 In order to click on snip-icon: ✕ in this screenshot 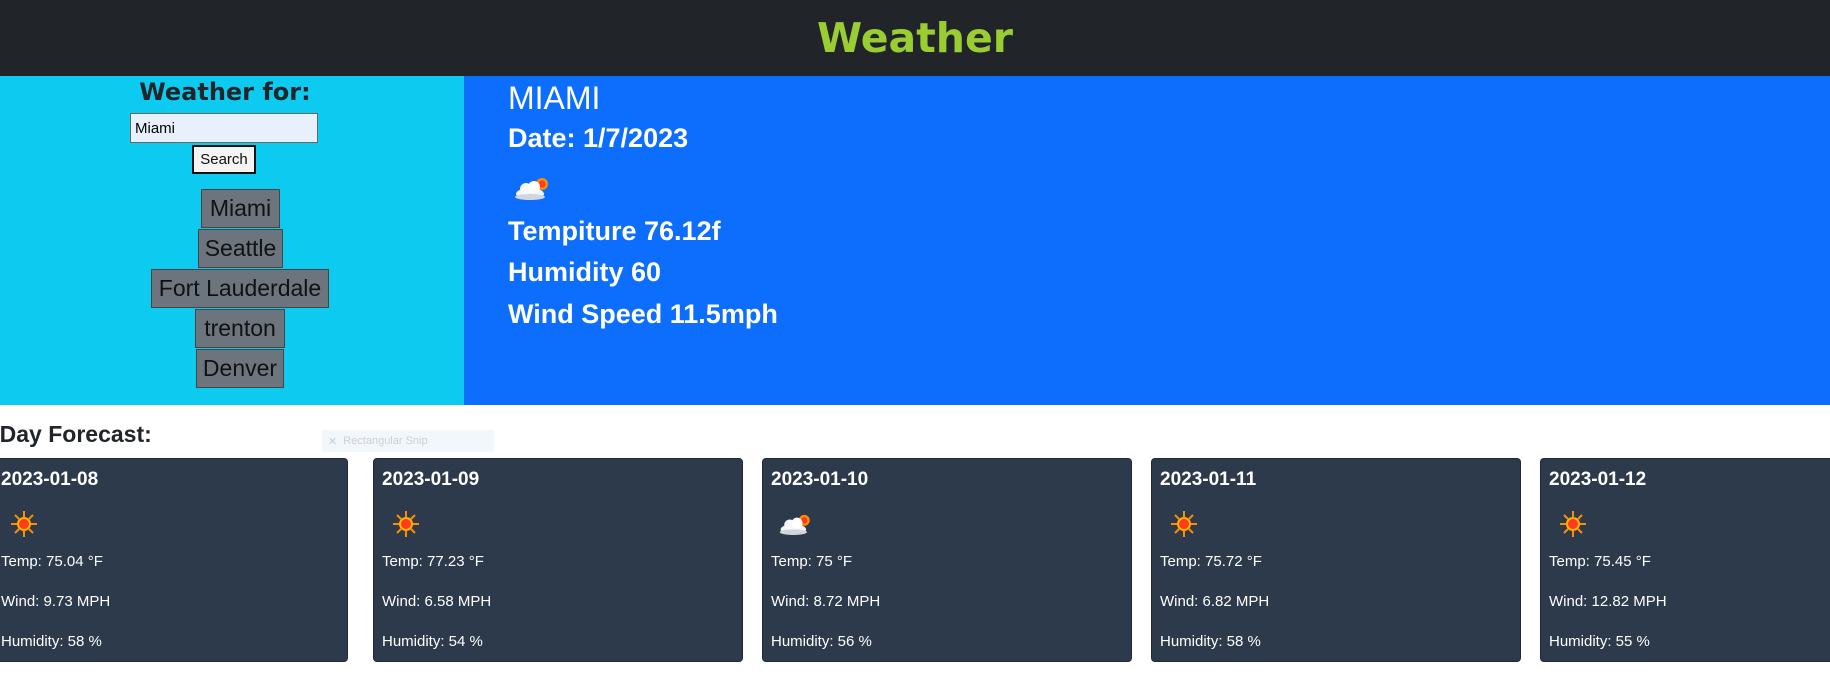, I will do `click(333, 441)`.